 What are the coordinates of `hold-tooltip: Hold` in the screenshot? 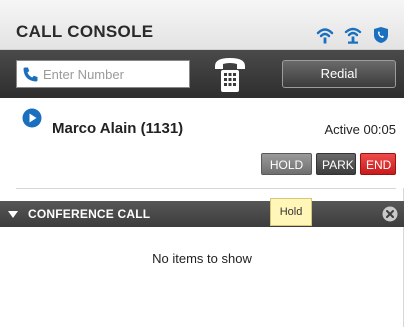 It's located at (291, 212).